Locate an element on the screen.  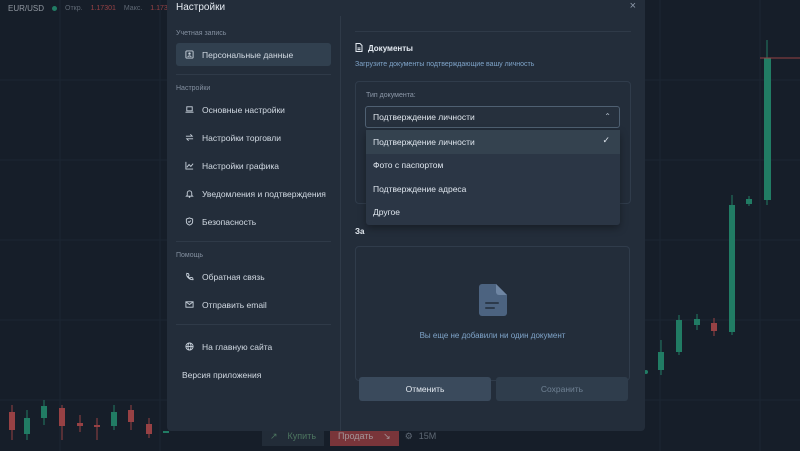
doc-type-select: Подтверждение личности ⌃ is located at coordinates (492, 117).